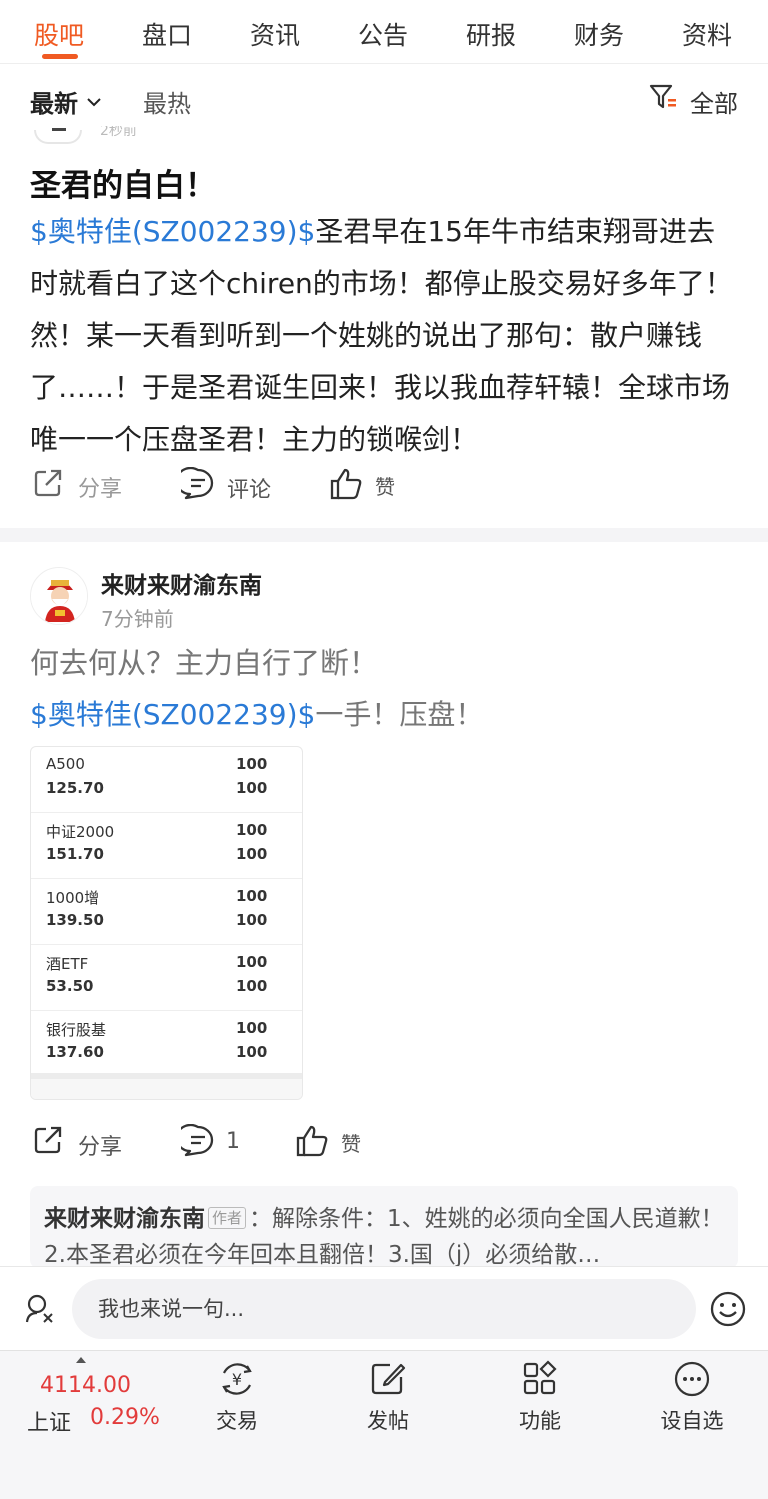 Image resolution: width=768 pixels, height=1499 pixels. I want to click on post-title: 圣君的自白！, so click(123, 182).